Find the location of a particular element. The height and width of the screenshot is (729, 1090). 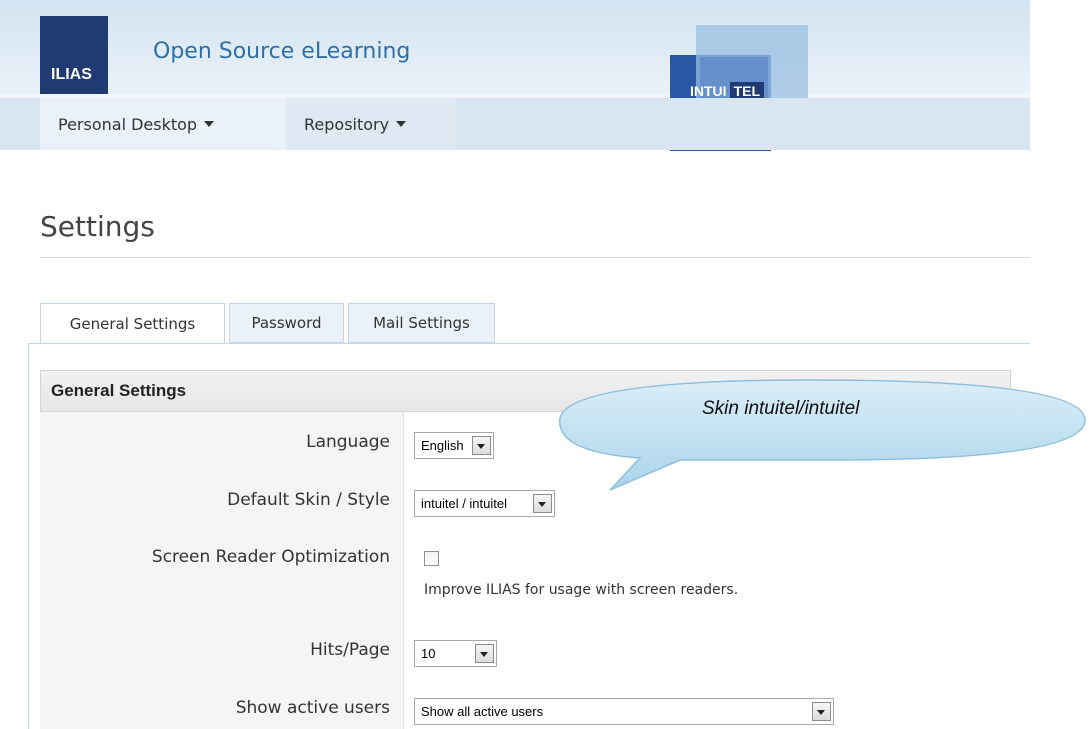

form-section-title: General Settings is located at coordinates (119, 390).